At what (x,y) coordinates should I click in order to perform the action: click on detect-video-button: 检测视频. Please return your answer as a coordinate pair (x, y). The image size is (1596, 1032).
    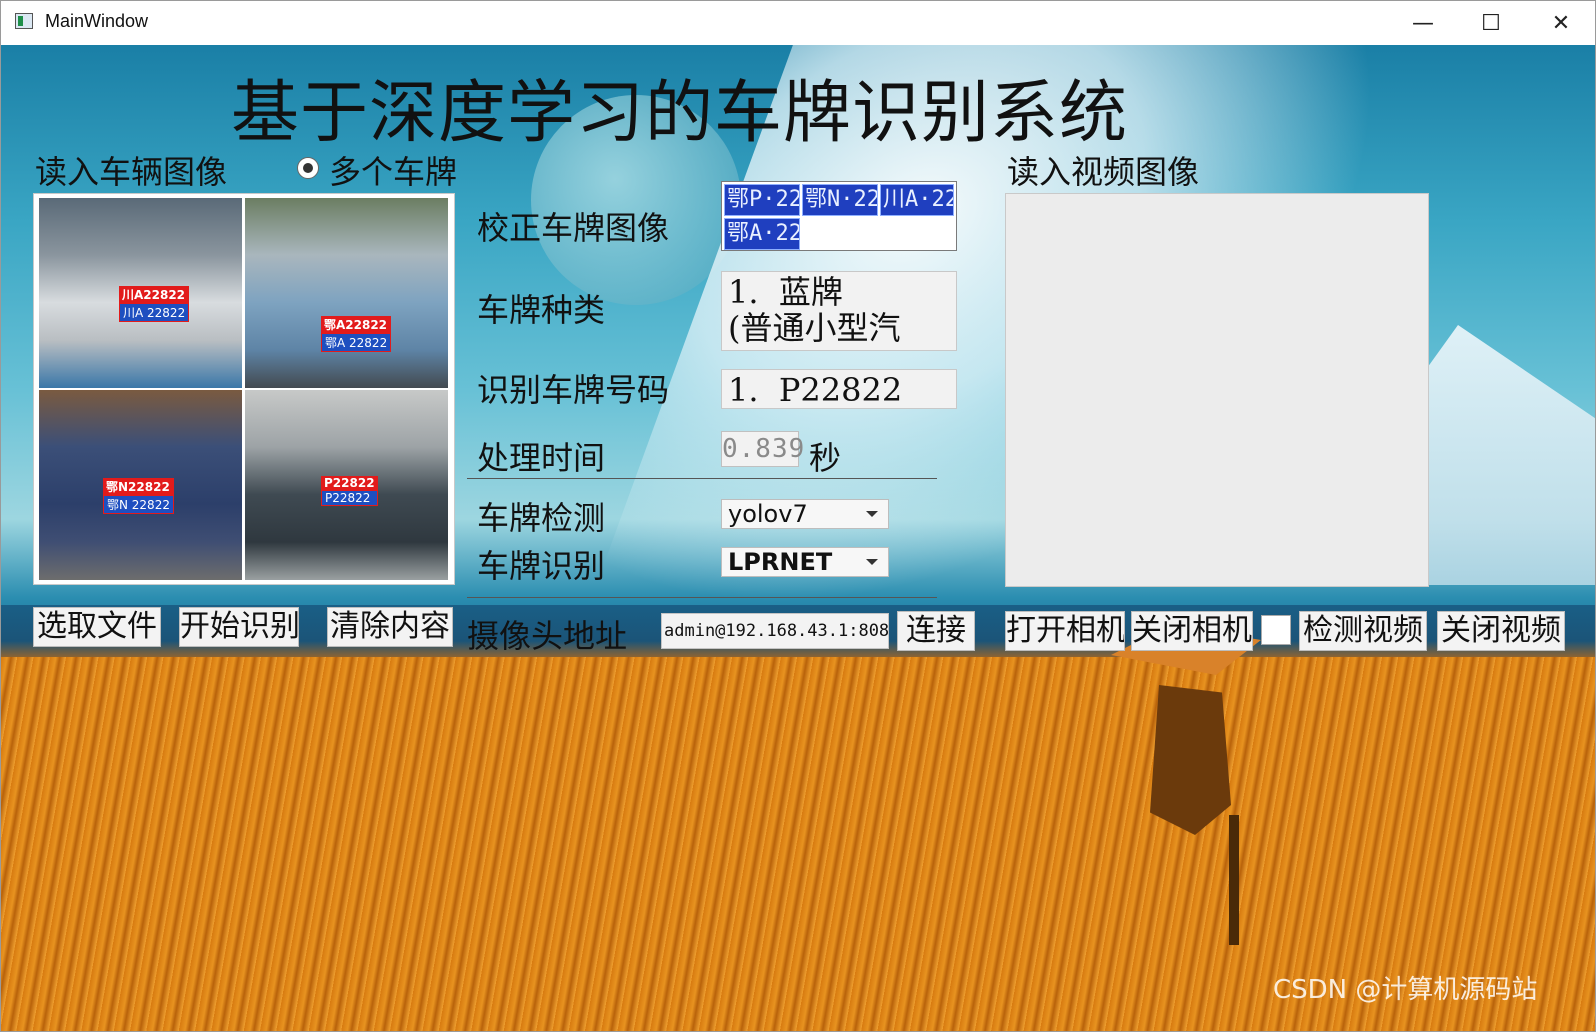
    Looking at the image, I should click on (1363, 631).